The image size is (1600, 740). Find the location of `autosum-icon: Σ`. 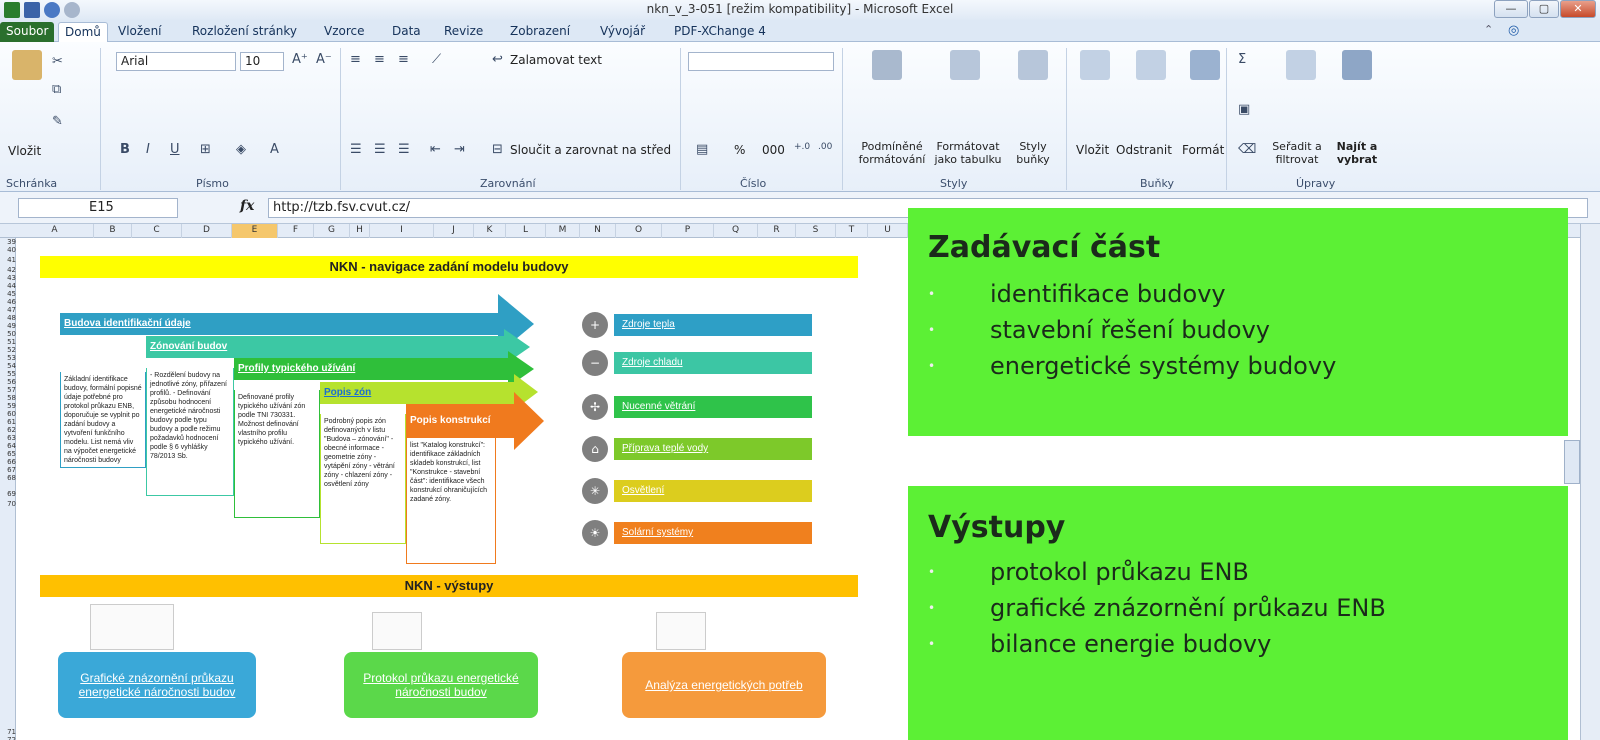

autosum-icon: Σ is located at coordinates (1242, 59).